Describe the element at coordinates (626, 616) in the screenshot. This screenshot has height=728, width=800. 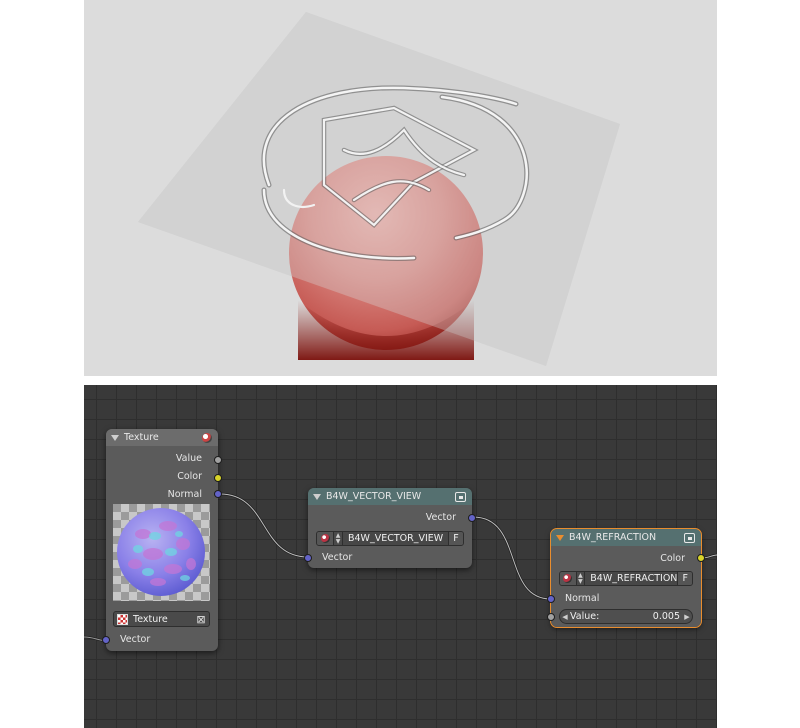
I see `value-slider: ◀ Value: 0.005 ▶` at that location.